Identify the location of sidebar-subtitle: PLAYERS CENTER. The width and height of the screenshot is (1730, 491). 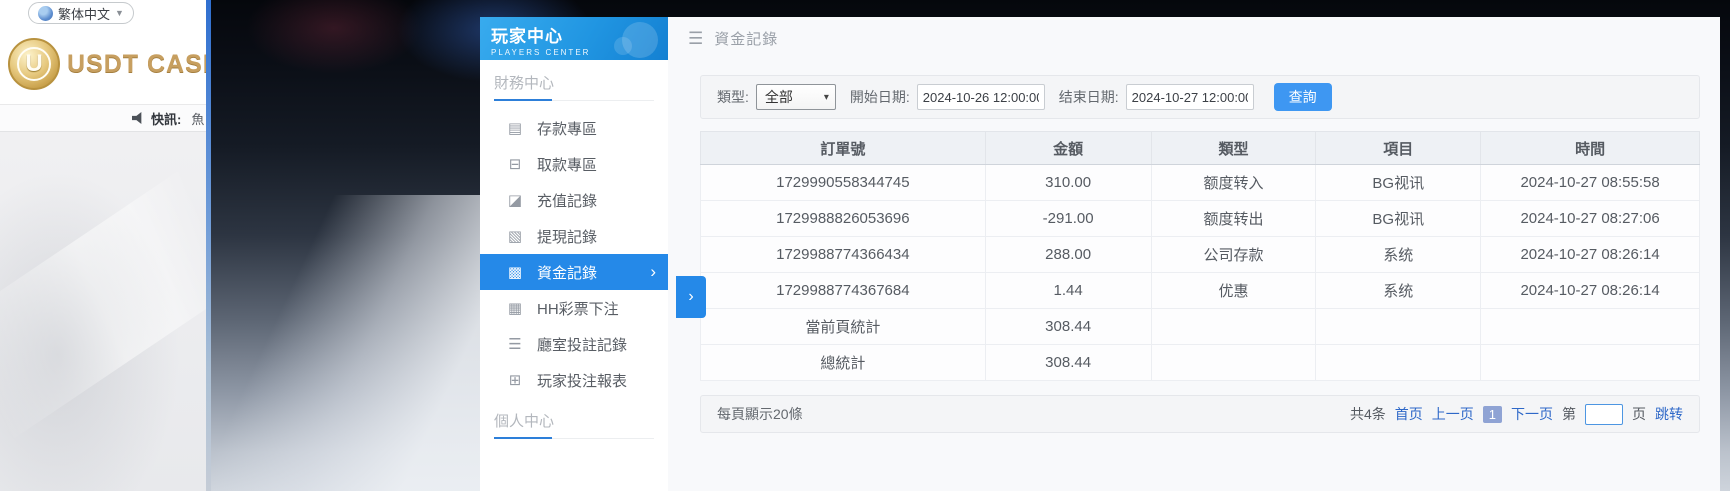
(541, 52).